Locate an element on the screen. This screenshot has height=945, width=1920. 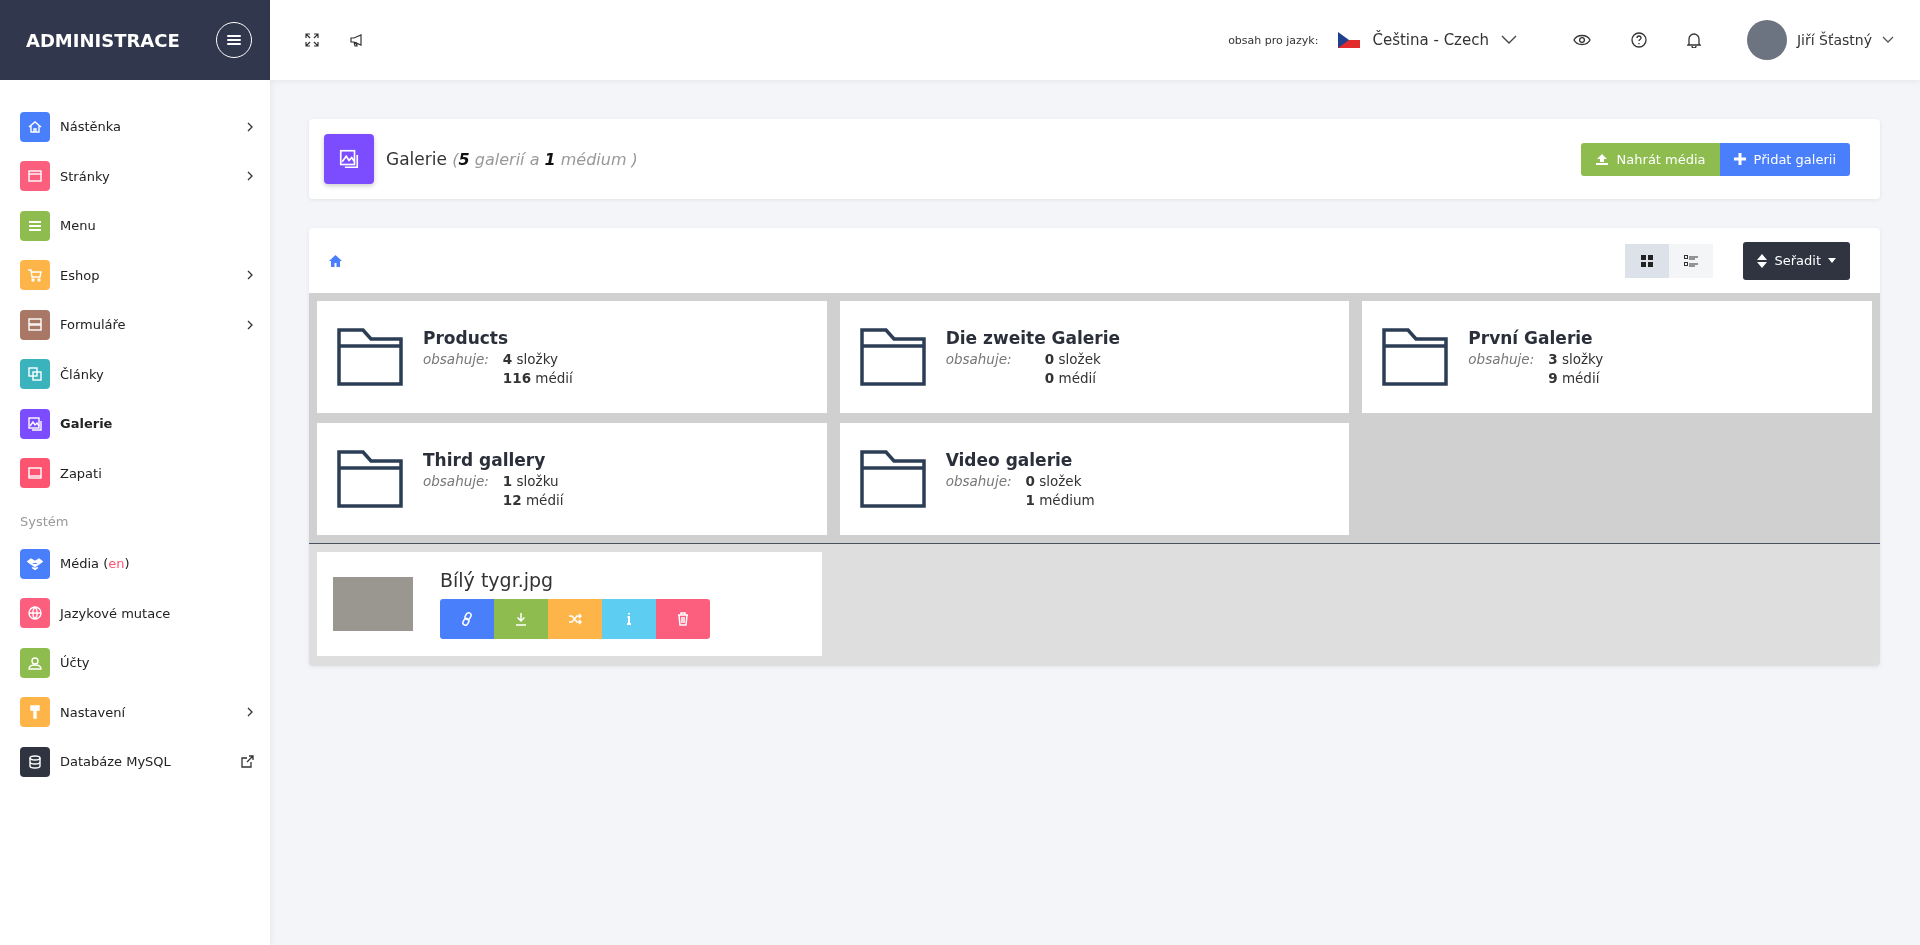
grid-icon is located at coordinates (1647, 260).